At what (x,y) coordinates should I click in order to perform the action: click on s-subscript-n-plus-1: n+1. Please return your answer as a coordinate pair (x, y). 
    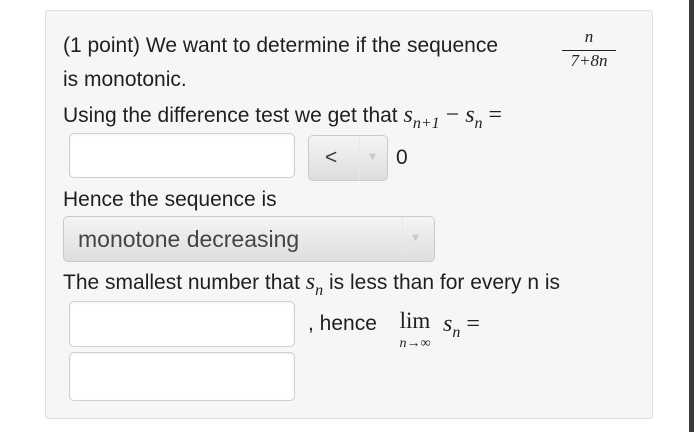
    Looking at the image, I should click on (426, 123).